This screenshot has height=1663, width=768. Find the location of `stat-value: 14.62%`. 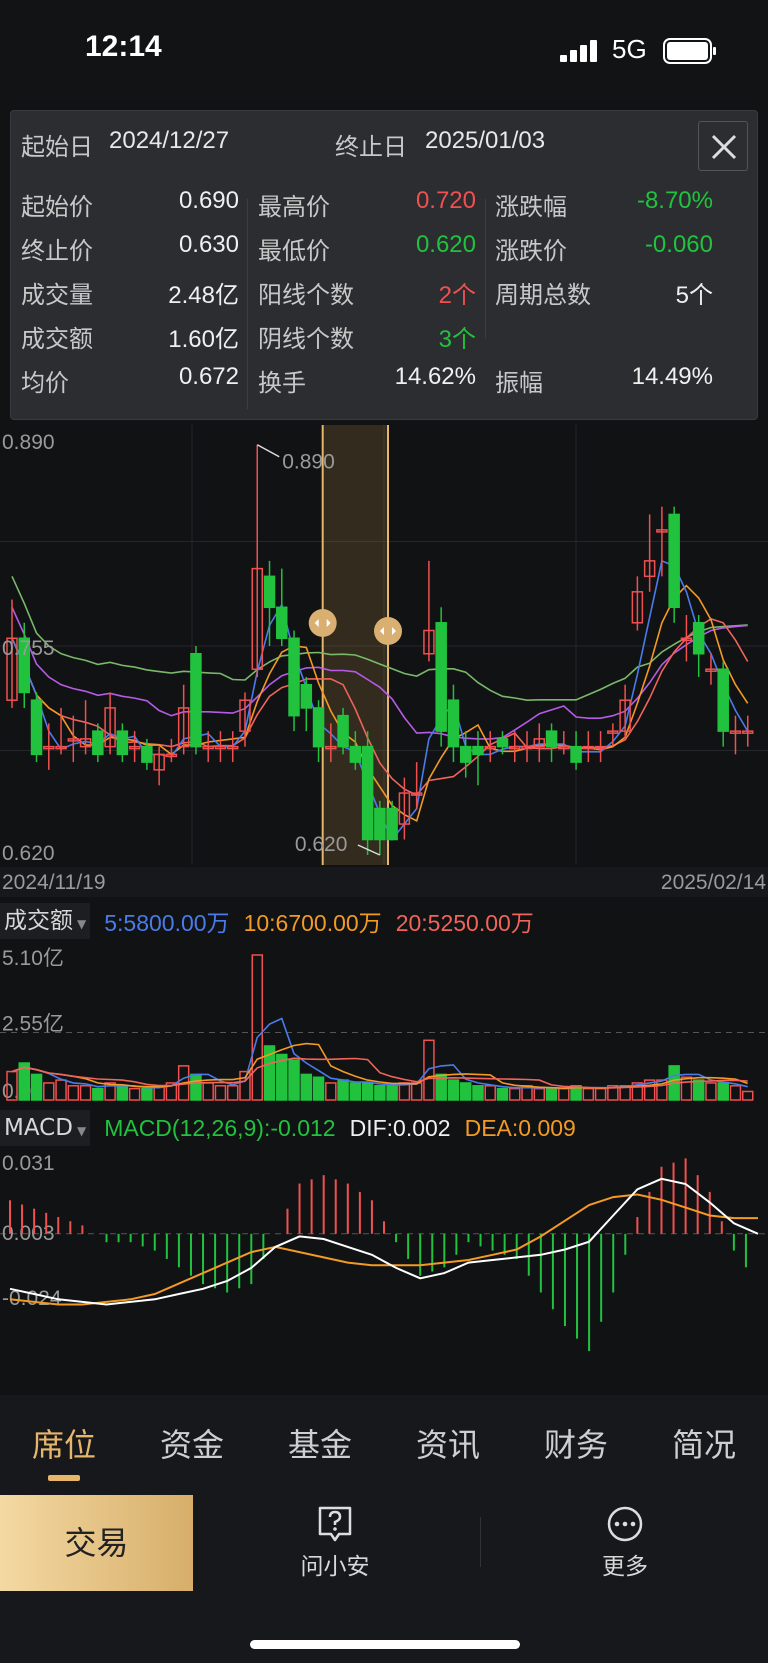

stat-value: 14.62% is located at coordinates (435, 376).